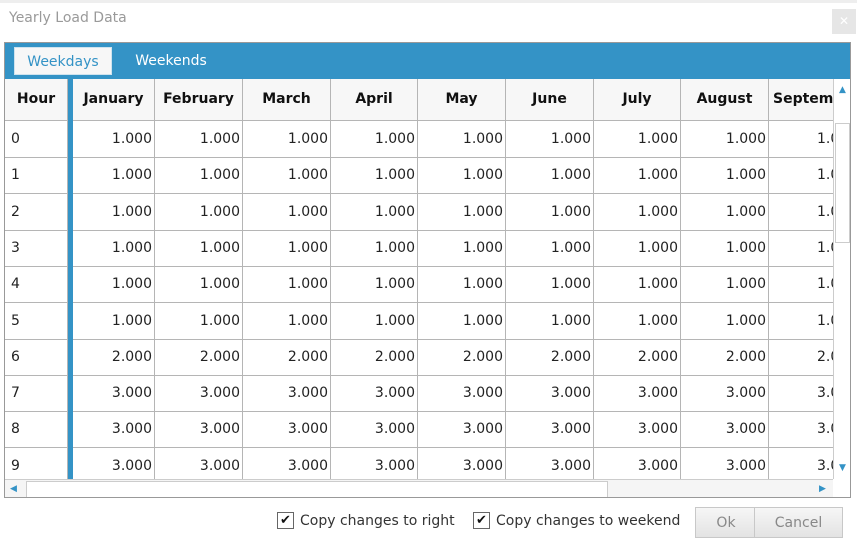 The width and height of the screenshot is (857, 541). I want to click on column-header: July, so click(637, 99).